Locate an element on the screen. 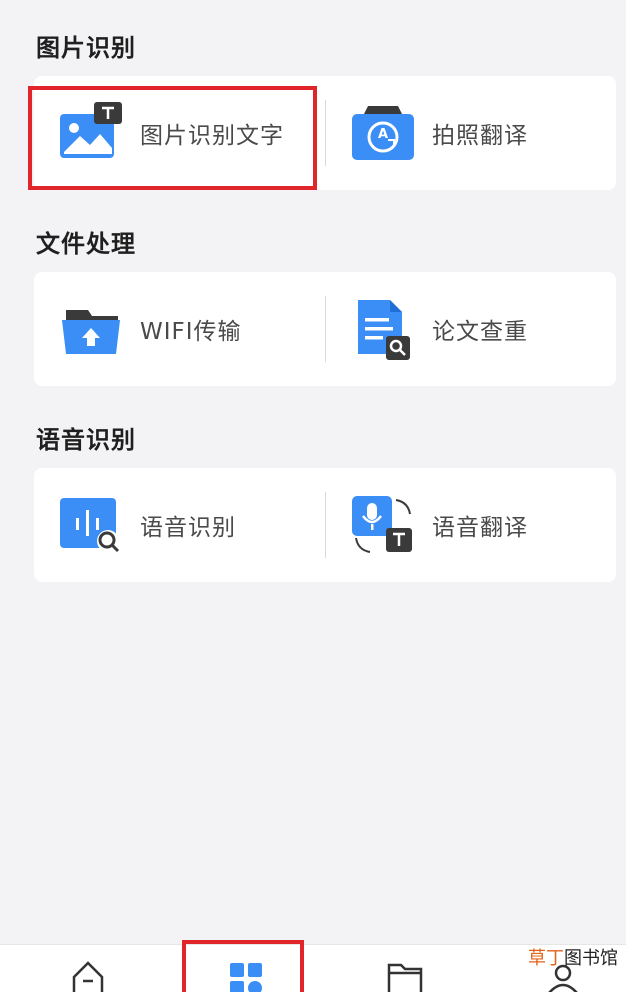 This screenshot has height=992, width=626. tool-photo-translate: A 拍照翻译 is located at coordinates (471, 133).